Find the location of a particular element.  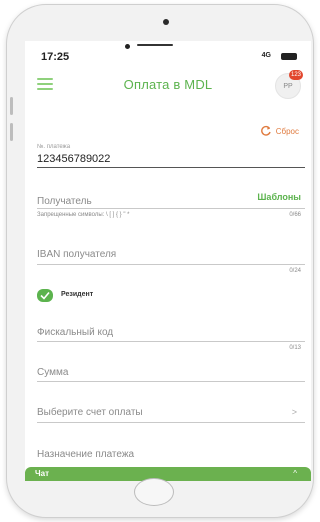

chevron-right-icon: > is located at coordinates (294, 412).